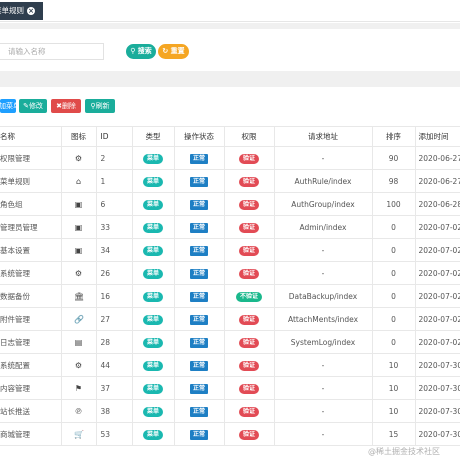  Describe the element at coordinates (230, 434) in the screenshot. I see `table-row: 商城管理 🛒 53 菜单 正常 验证 -15 2020-07-30` at that location.